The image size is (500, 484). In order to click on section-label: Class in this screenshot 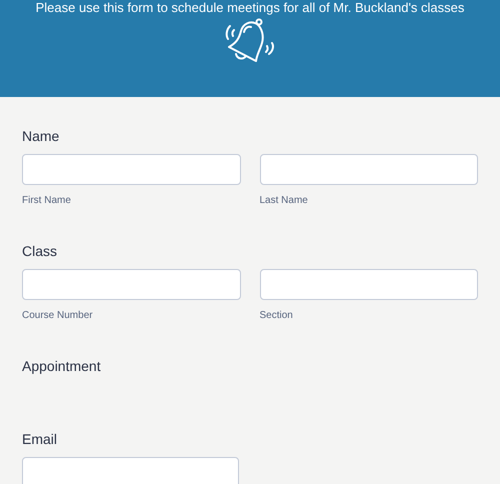, I will do `click(40, 251)`.